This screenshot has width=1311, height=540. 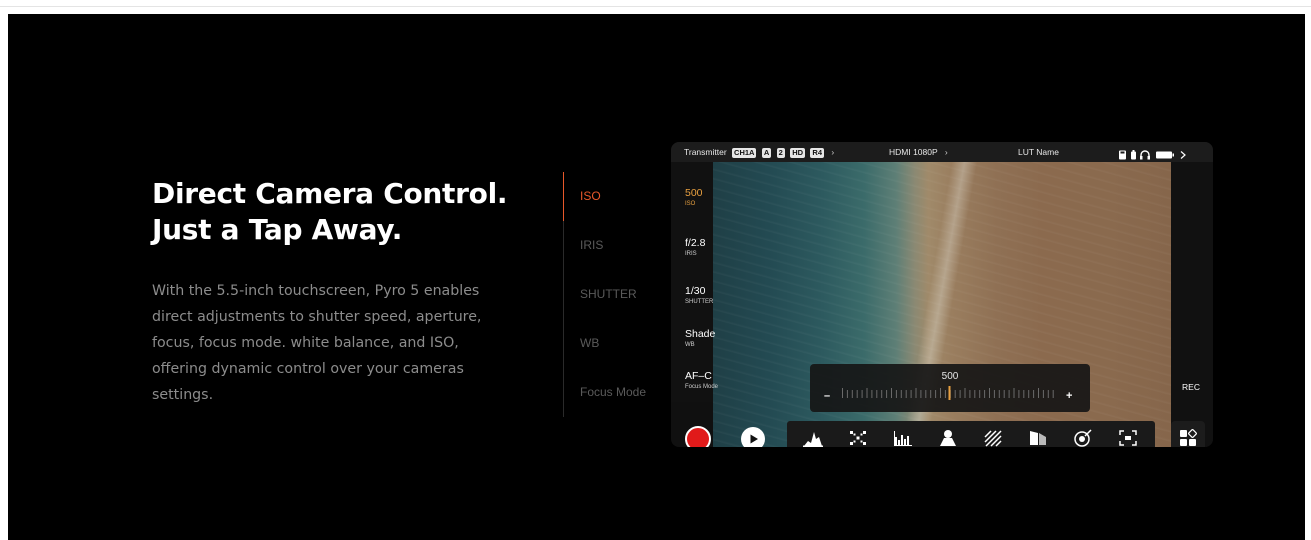 What do you see at coordinates (690, 204) in the screenshot?
I see `param-iso-label: ISO` at bounding box center [690, 204].